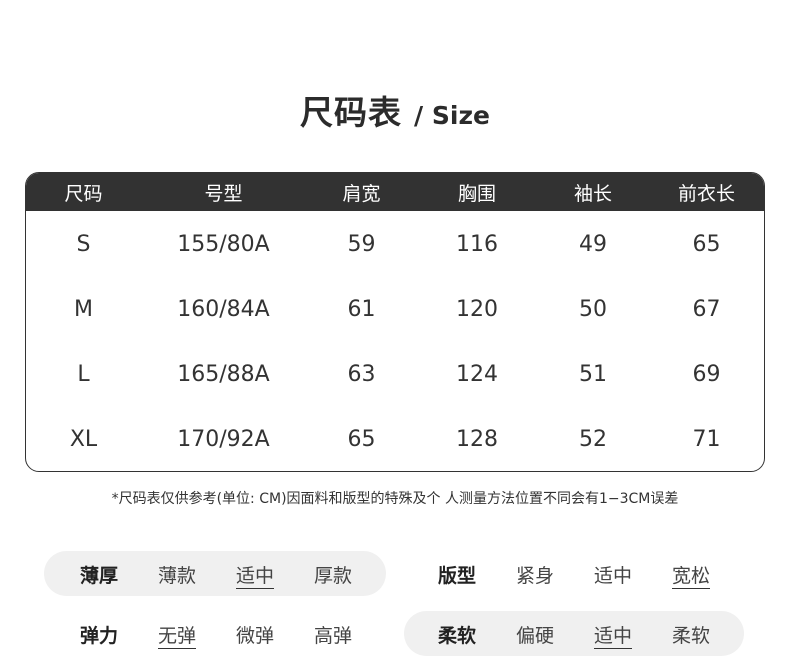 The height and width of the screenshot is (656, 790). What do you see at coordinates (706, 374) in the screenshot?
I see `cell-front-length: 69` at bounding box center [706, 374].